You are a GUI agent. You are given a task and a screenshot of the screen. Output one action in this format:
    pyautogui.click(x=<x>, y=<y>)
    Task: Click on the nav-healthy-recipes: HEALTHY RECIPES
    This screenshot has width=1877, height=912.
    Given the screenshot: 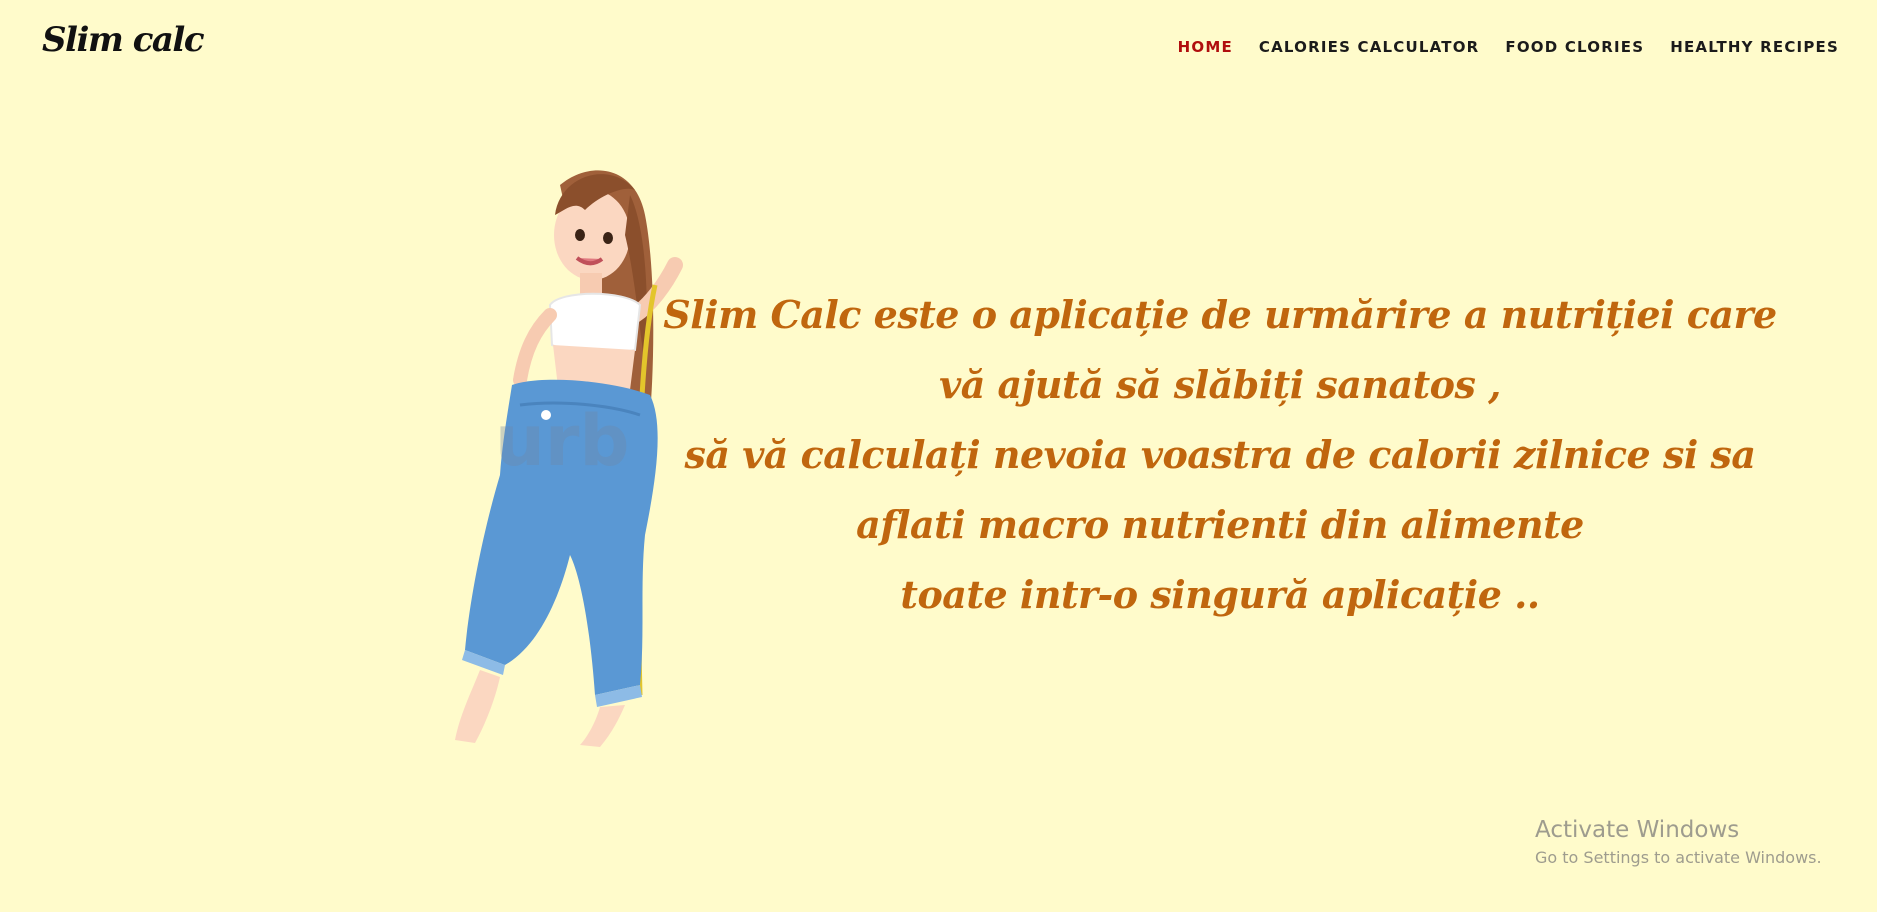 What is the action you would take?
    pyautogui.click(x=1754, y=47)
    